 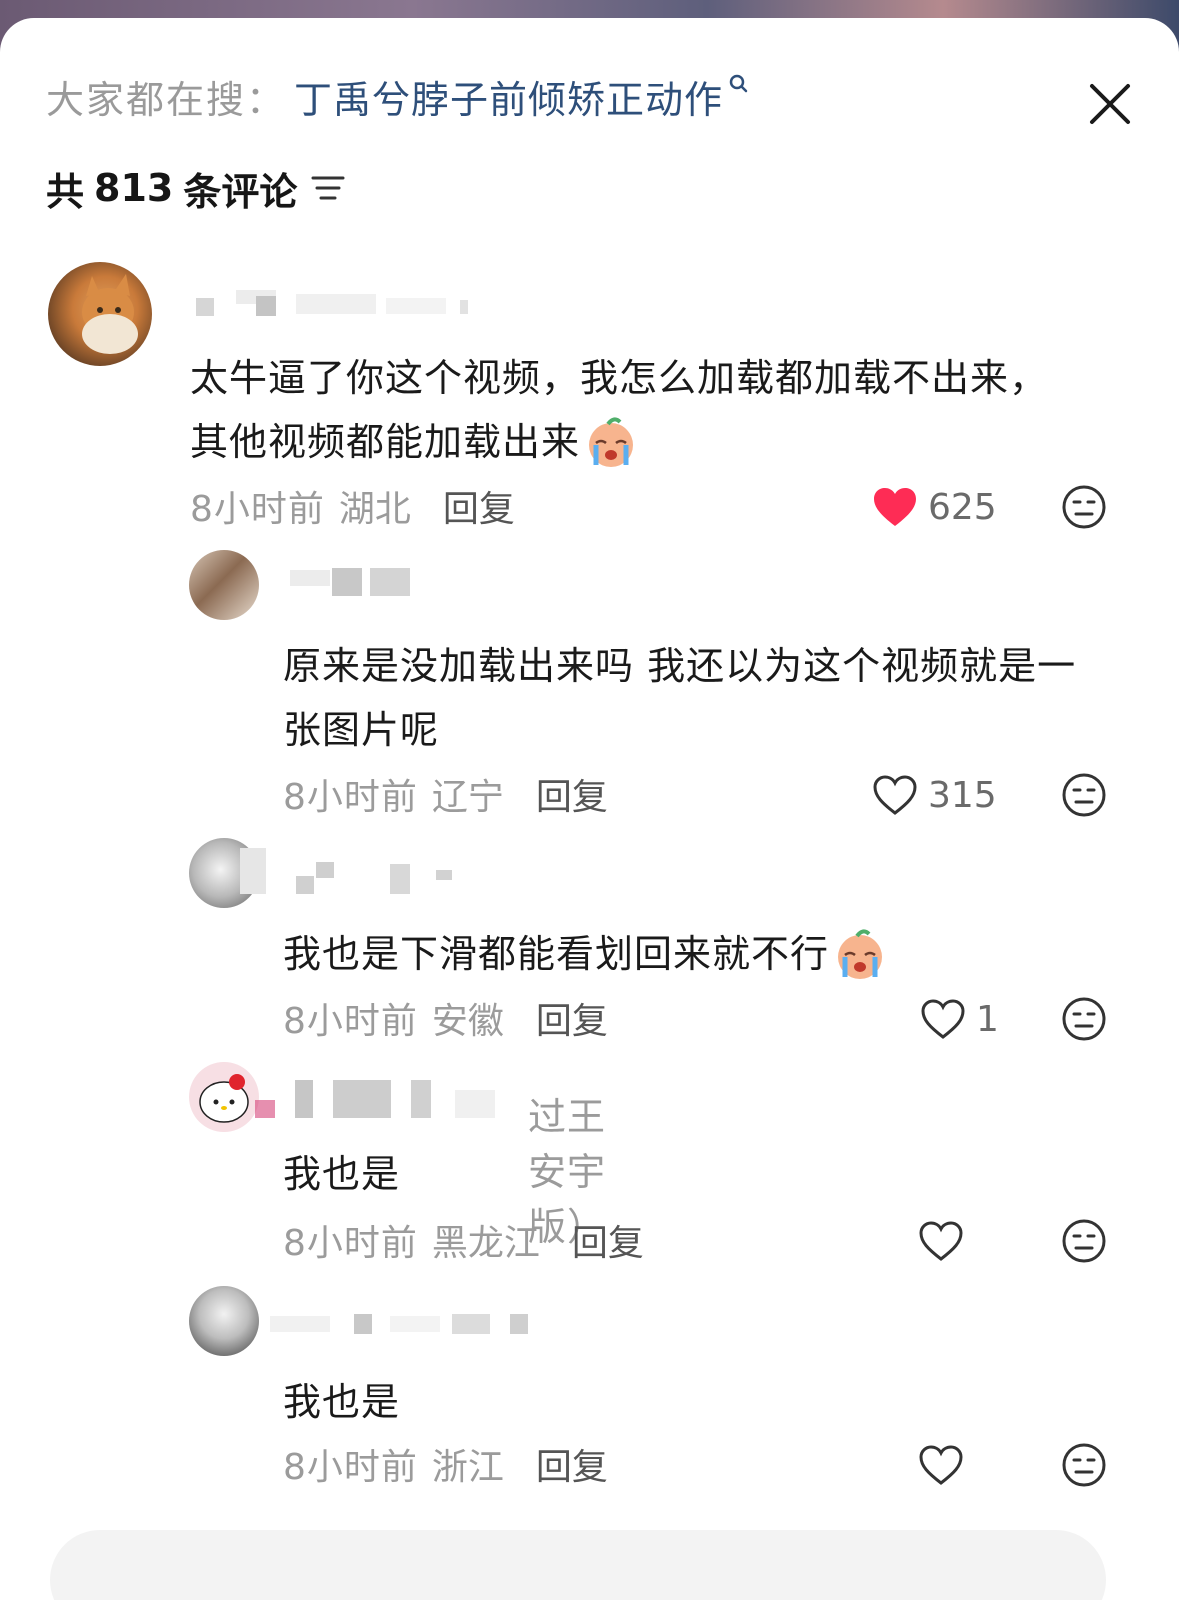 I want to click on search-suggestion: 大家都在搜： 丁禹兮脖子前倾矫正动作, so click(x=397, y=96).